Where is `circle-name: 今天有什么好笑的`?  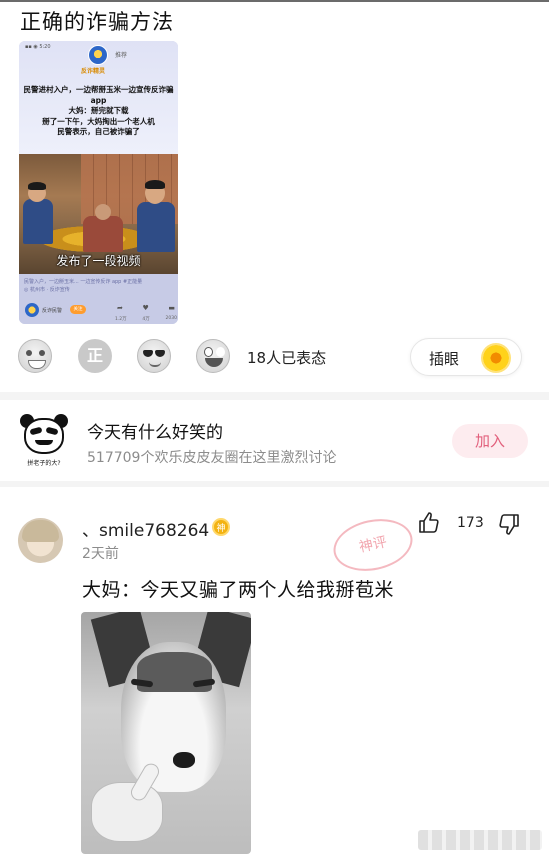 circle-name: 今天有什么好笑的 is located at coordinates (155, 430).